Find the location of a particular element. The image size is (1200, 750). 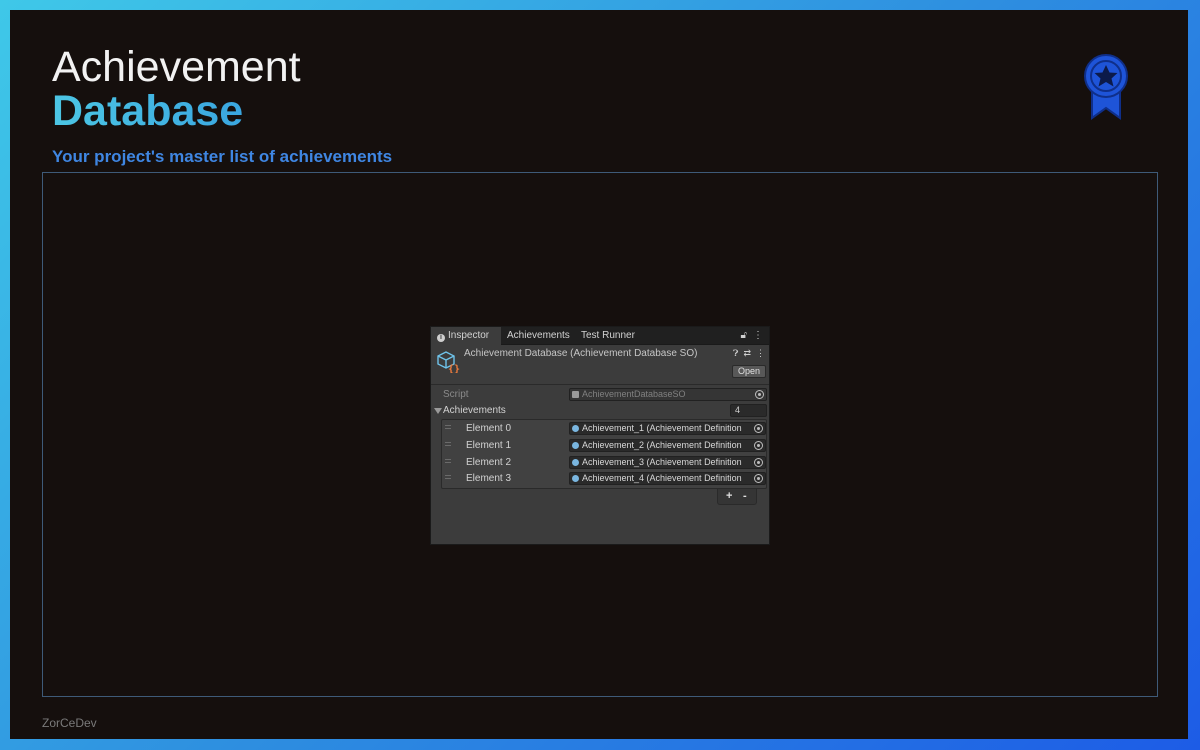

script-field: AchievementDatabaseSO is located at coordinates (668, 394).